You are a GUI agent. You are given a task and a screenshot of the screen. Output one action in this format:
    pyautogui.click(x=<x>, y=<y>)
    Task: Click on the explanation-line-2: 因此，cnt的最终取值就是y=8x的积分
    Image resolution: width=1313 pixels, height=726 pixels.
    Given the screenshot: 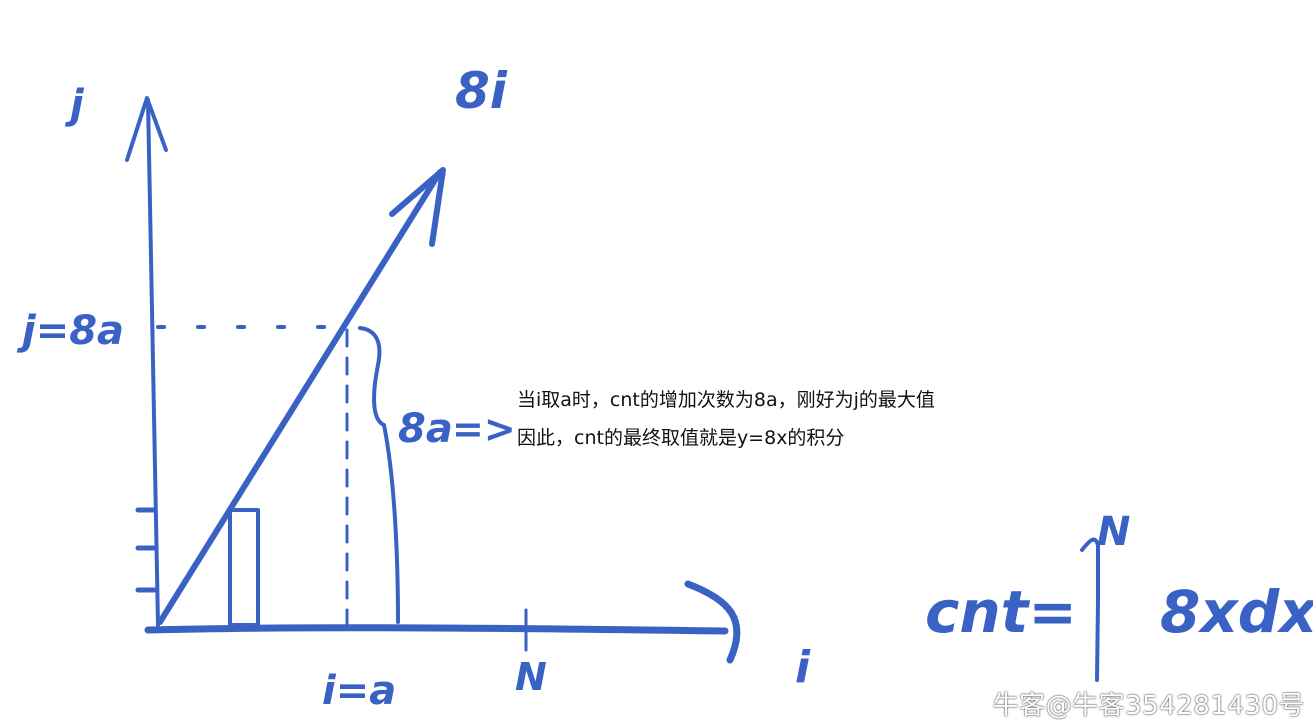 What is the action you would take?
    pyautogui.click(x=681, y=438)
    